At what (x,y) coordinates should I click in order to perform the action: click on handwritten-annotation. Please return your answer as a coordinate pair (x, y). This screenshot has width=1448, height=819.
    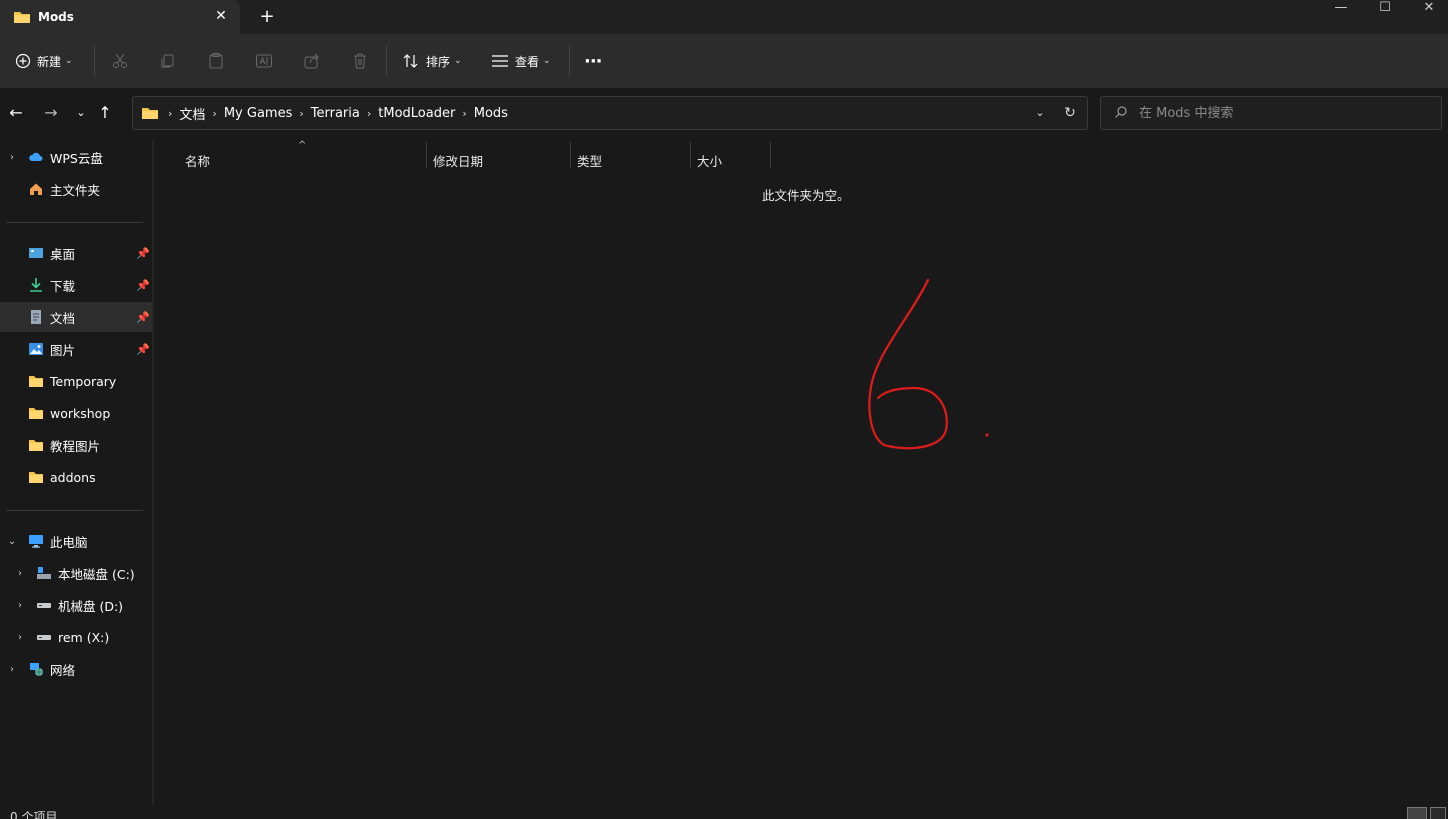
    Looking at the image, I should click on (928, 364).